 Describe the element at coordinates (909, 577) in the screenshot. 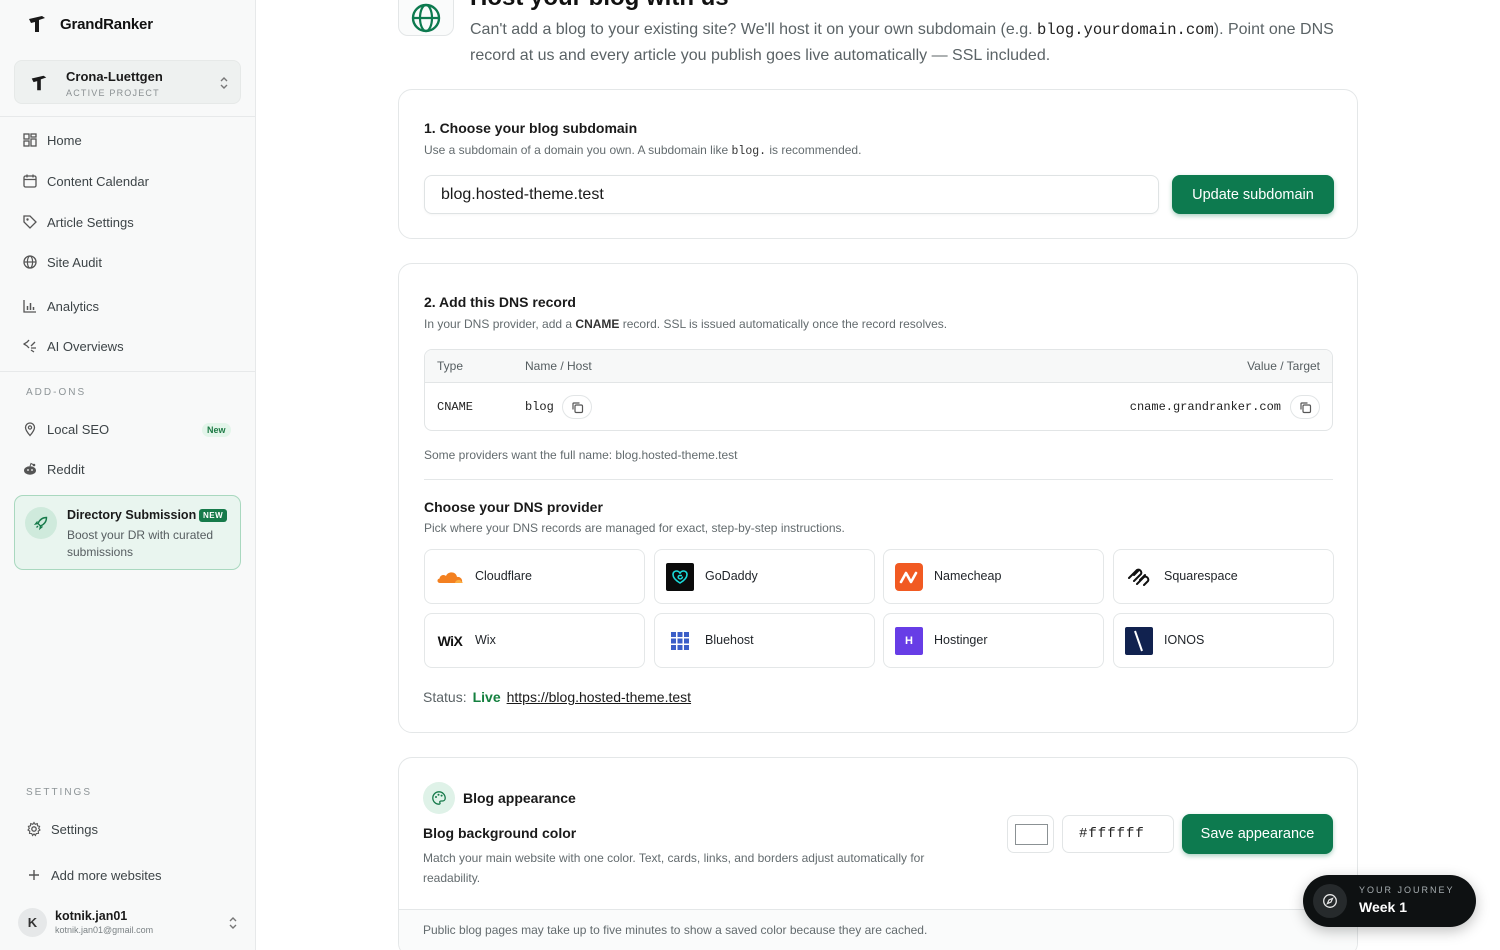

I see `namecheap-icon` at that location.